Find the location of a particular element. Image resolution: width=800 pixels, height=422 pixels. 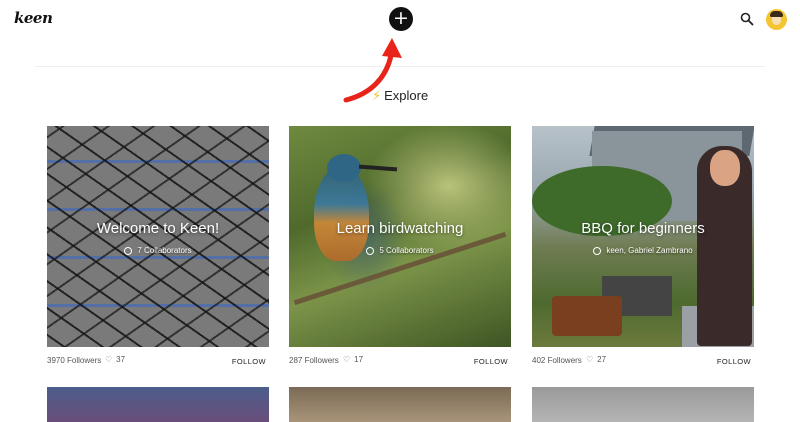

lightning-bolt-icon: ⚡ is located at coordinates (377, 95).